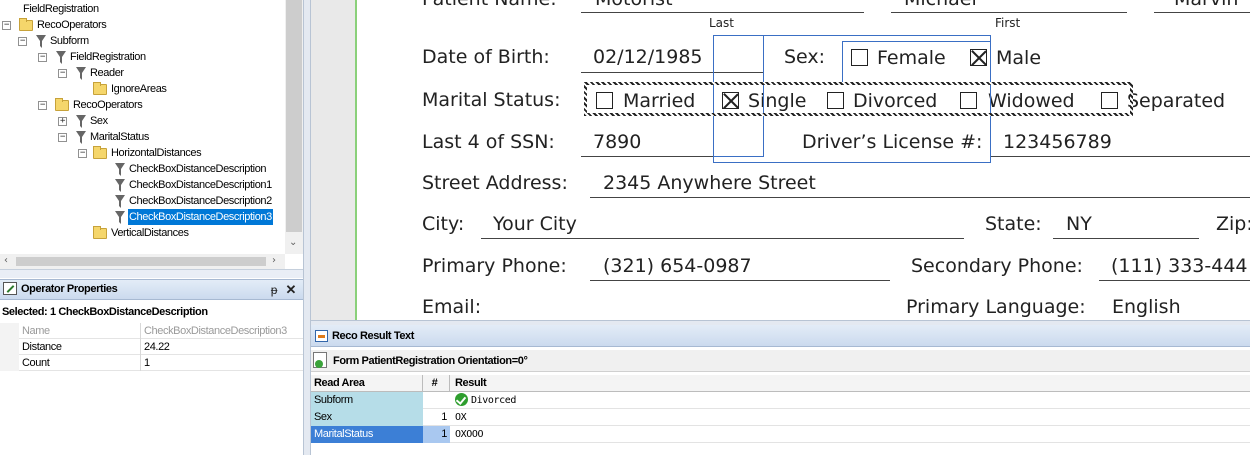  Describe the element at coordinates (1206, 5) in the screenshot. I see `middle-name-value: Marvin` at that location.